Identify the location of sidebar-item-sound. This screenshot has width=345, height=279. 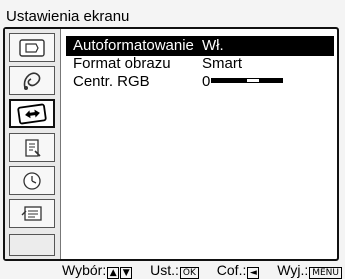
(32, 80).